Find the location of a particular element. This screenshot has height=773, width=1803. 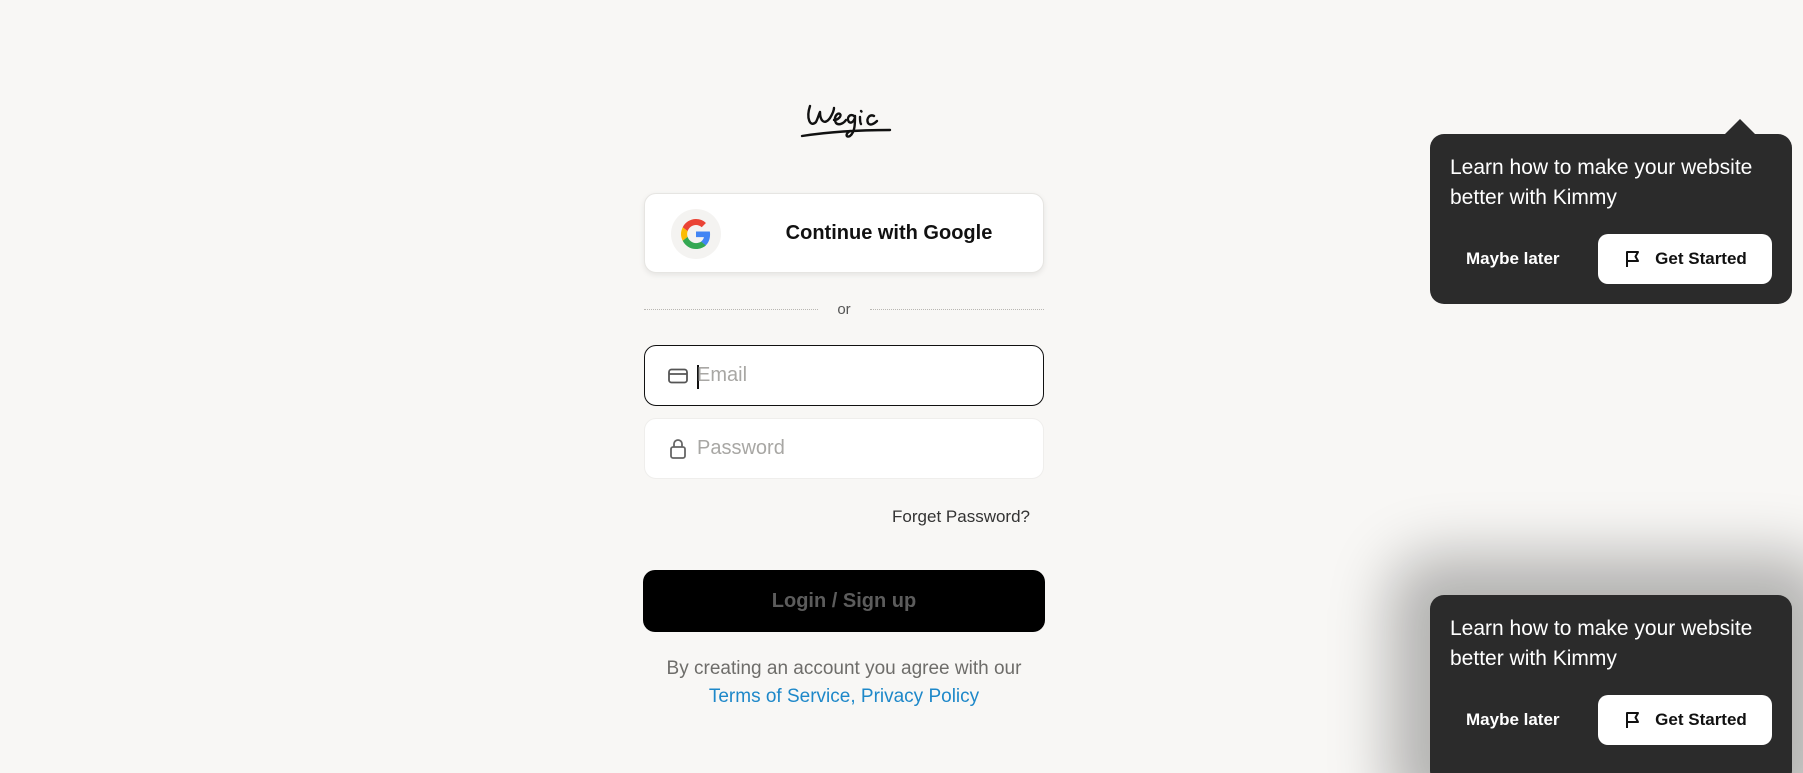

or-divider: or is located at coordinates (844, 309).